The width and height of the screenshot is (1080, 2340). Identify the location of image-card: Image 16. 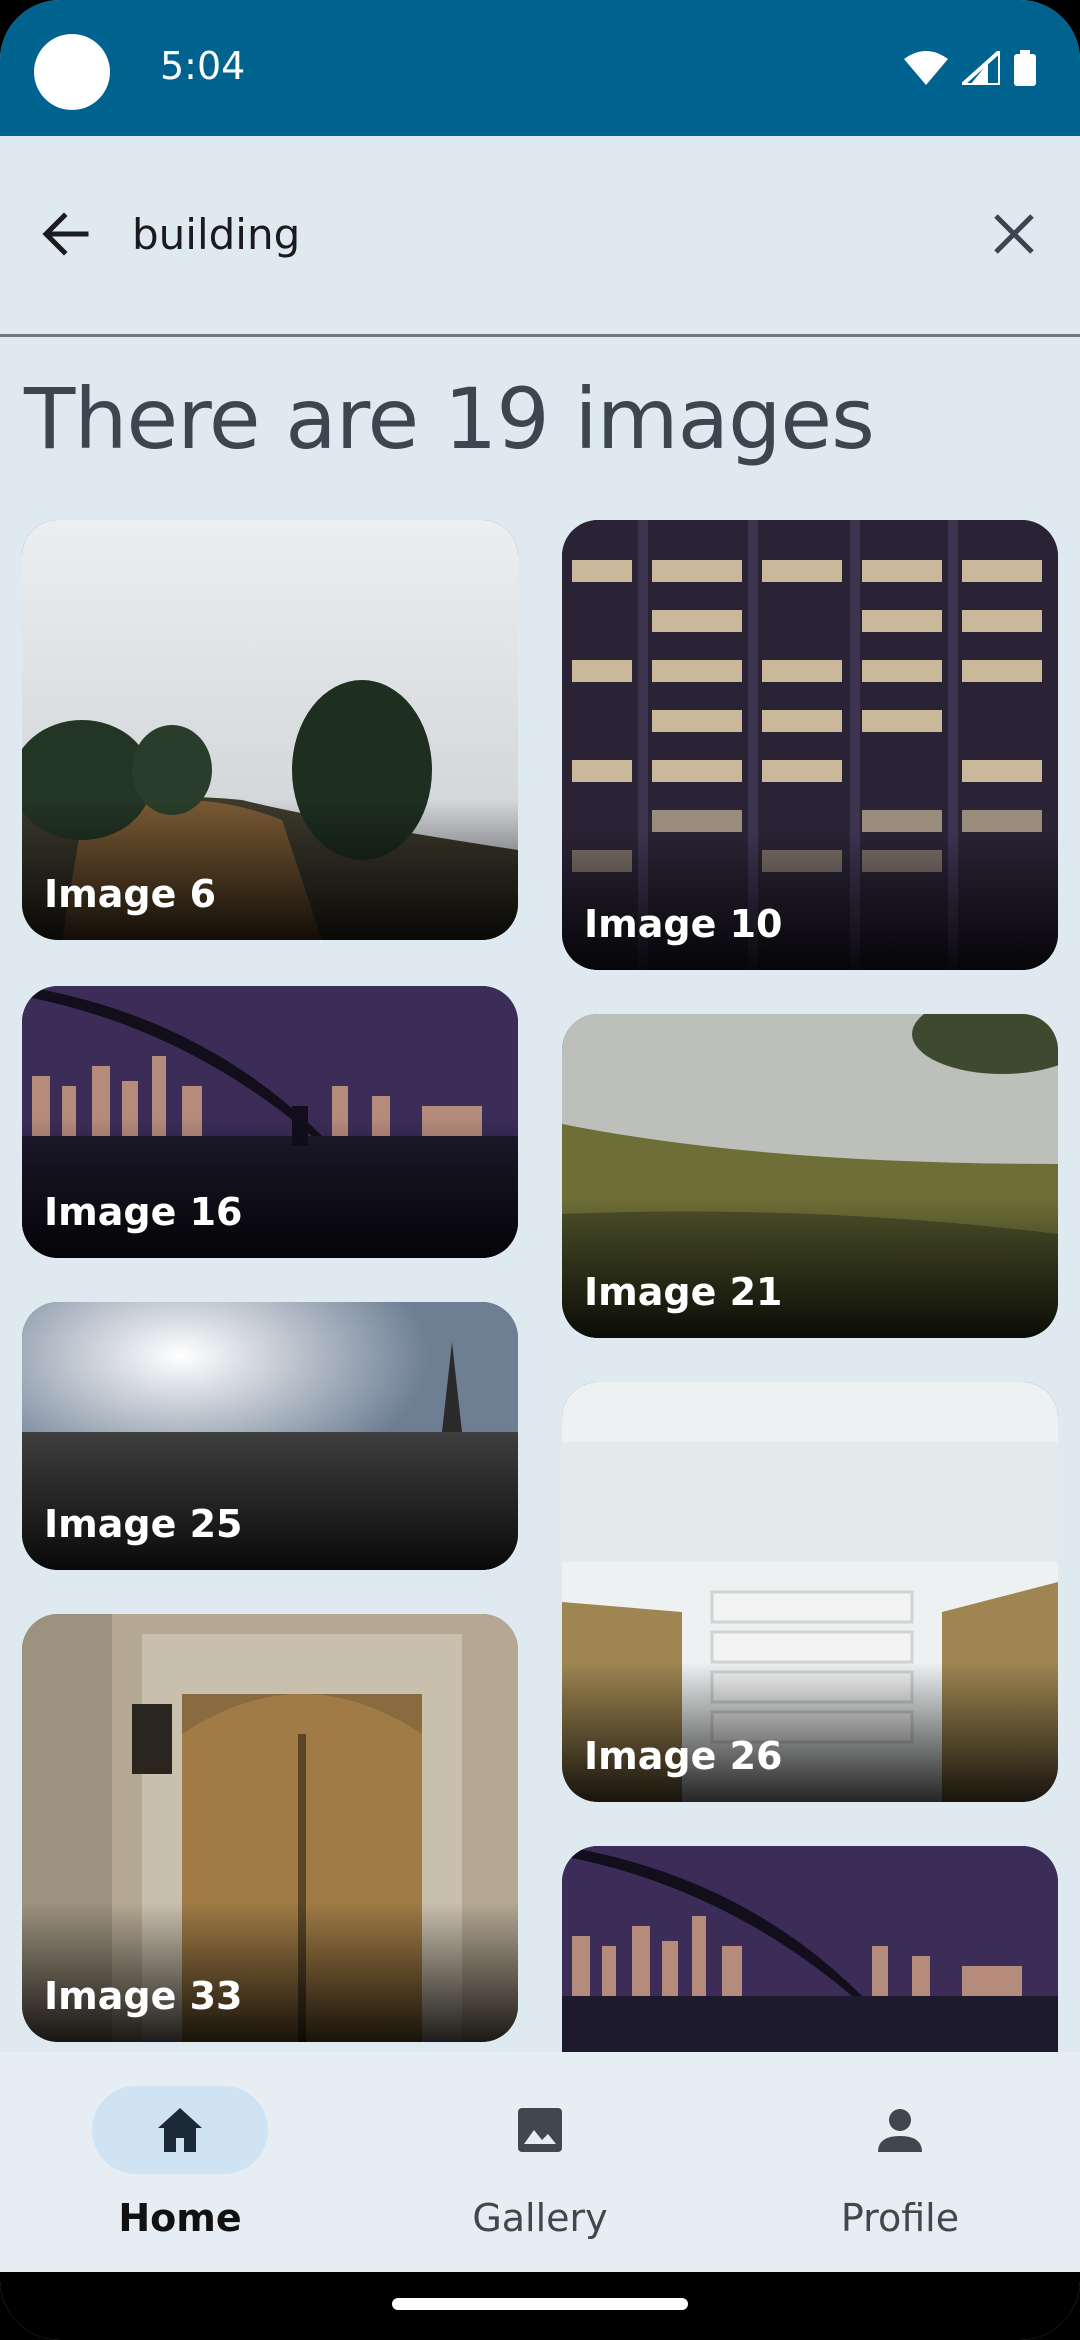
(270, 1122).